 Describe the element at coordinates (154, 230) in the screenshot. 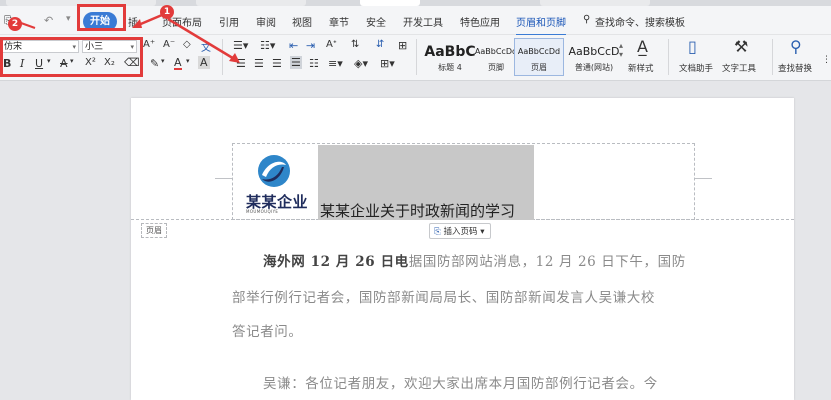

I see `header-label: 页眉` at that location.